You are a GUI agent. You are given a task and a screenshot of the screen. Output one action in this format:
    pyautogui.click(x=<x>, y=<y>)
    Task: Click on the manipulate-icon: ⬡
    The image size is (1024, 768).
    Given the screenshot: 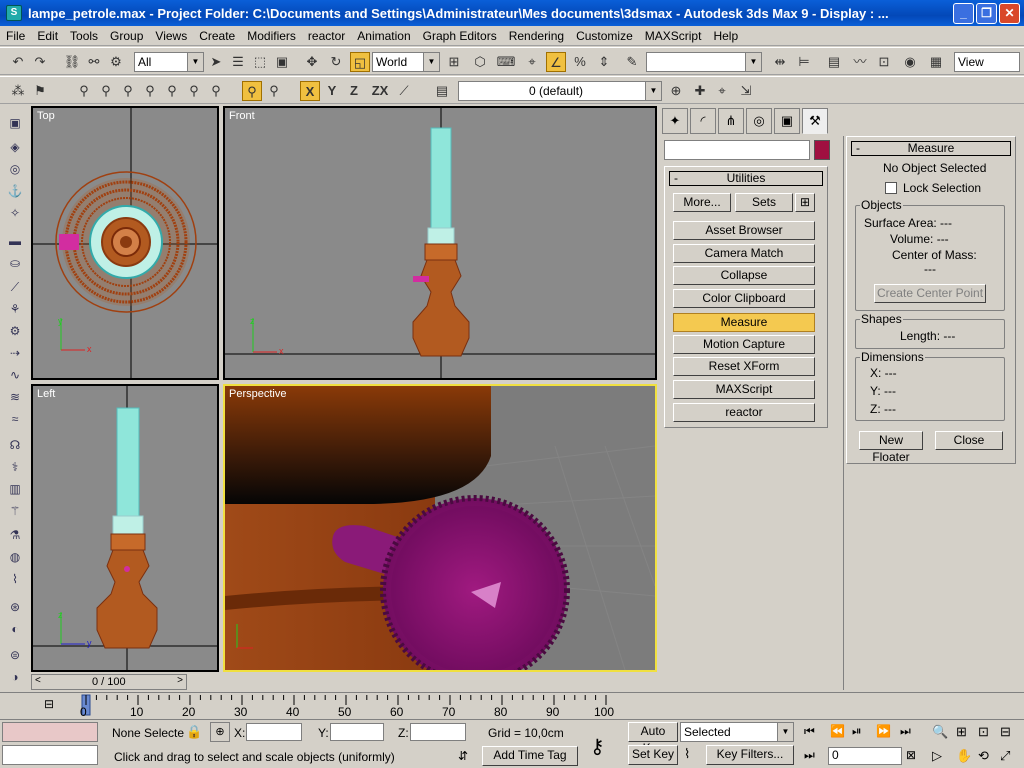 What is the action you would take?
    pyautogui.click(x=480, y=62)
    